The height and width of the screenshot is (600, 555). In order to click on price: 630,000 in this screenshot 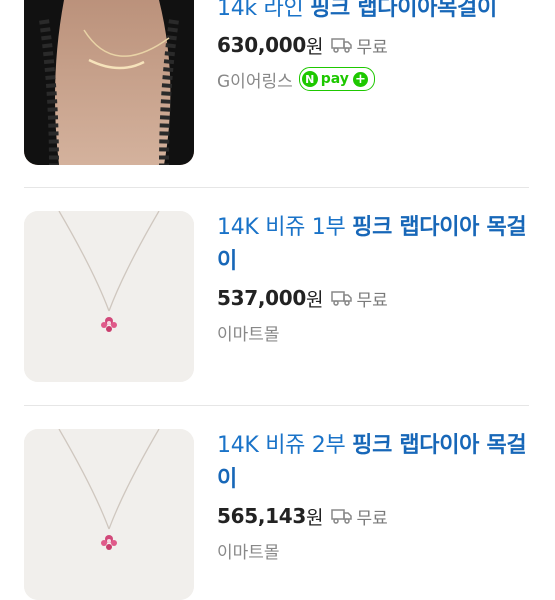, I will do `click(261, 45)`.